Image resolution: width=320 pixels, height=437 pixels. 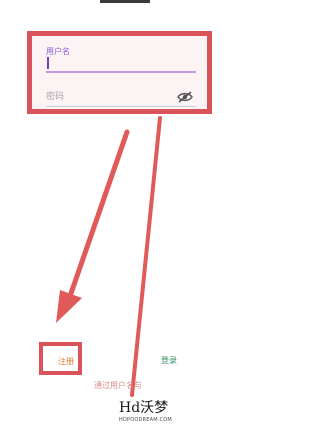 I want to click on login-button: 登录, so click(x=169, y=360).